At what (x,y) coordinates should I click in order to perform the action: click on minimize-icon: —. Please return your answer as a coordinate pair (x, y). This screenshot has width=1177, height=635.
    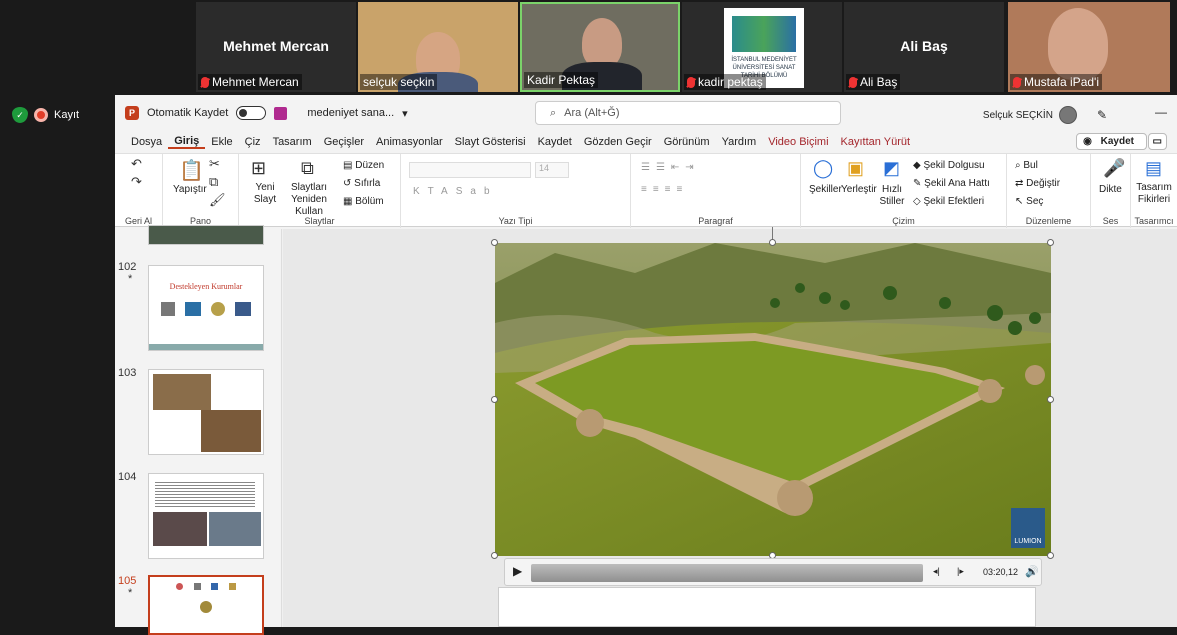
    Looking at the image, I should click on (1161, 112).